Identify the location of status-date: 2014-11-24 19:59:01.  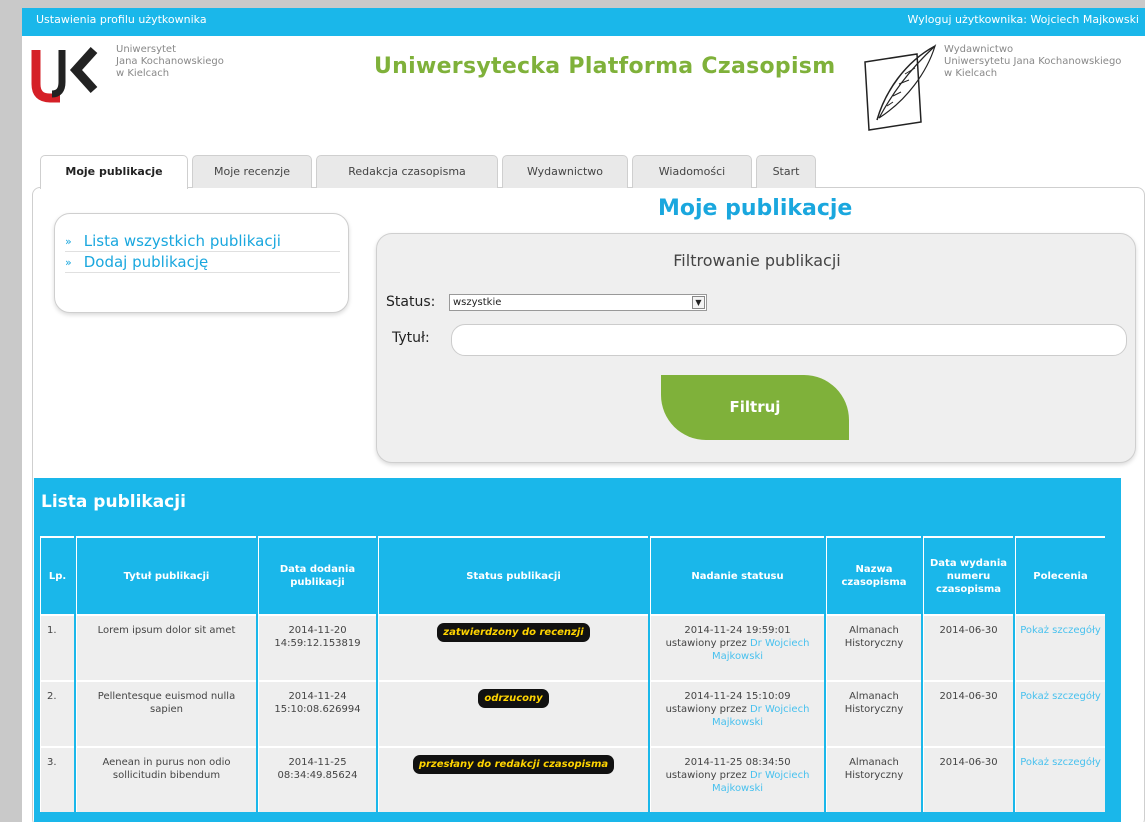
(737, 630).